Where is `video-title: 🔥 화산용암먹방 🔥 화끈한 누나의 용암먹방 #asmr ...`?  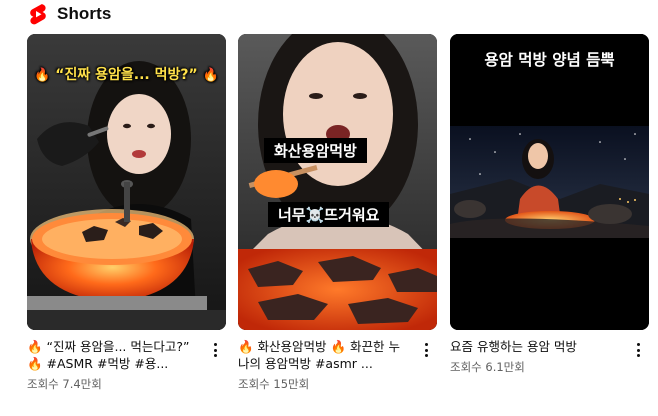 video-title: 🔥 화산용암먹방 🔥 화끈한 누나의 용암먹방 #asmr ... is located at coordinates (324, 355).